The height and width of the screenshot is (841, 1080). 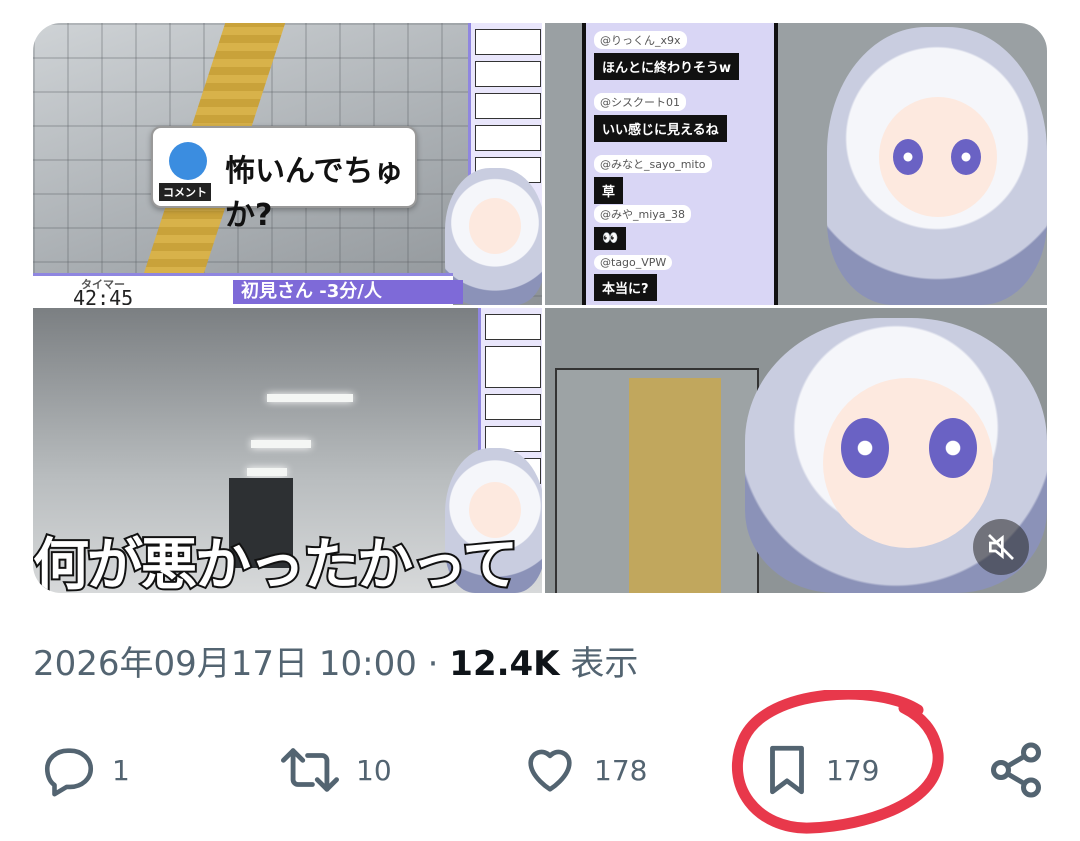 I want to click on post-datetime: 2026年09月17日 10:00, so click(x=225, y=664).